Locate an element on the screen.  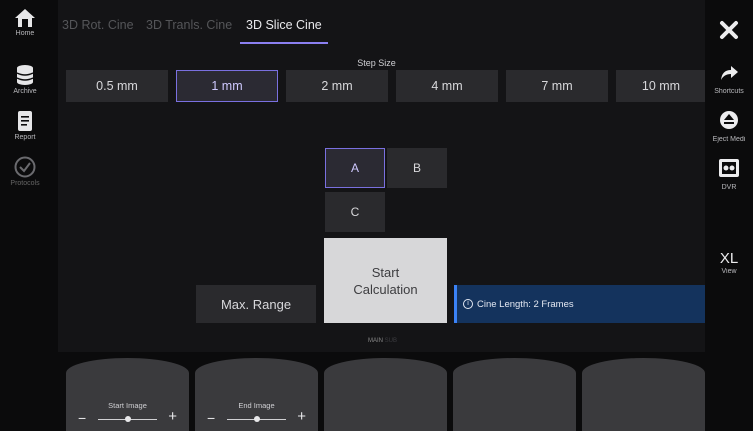
start-image-slider-thumb is located at coordinates (127, 419).